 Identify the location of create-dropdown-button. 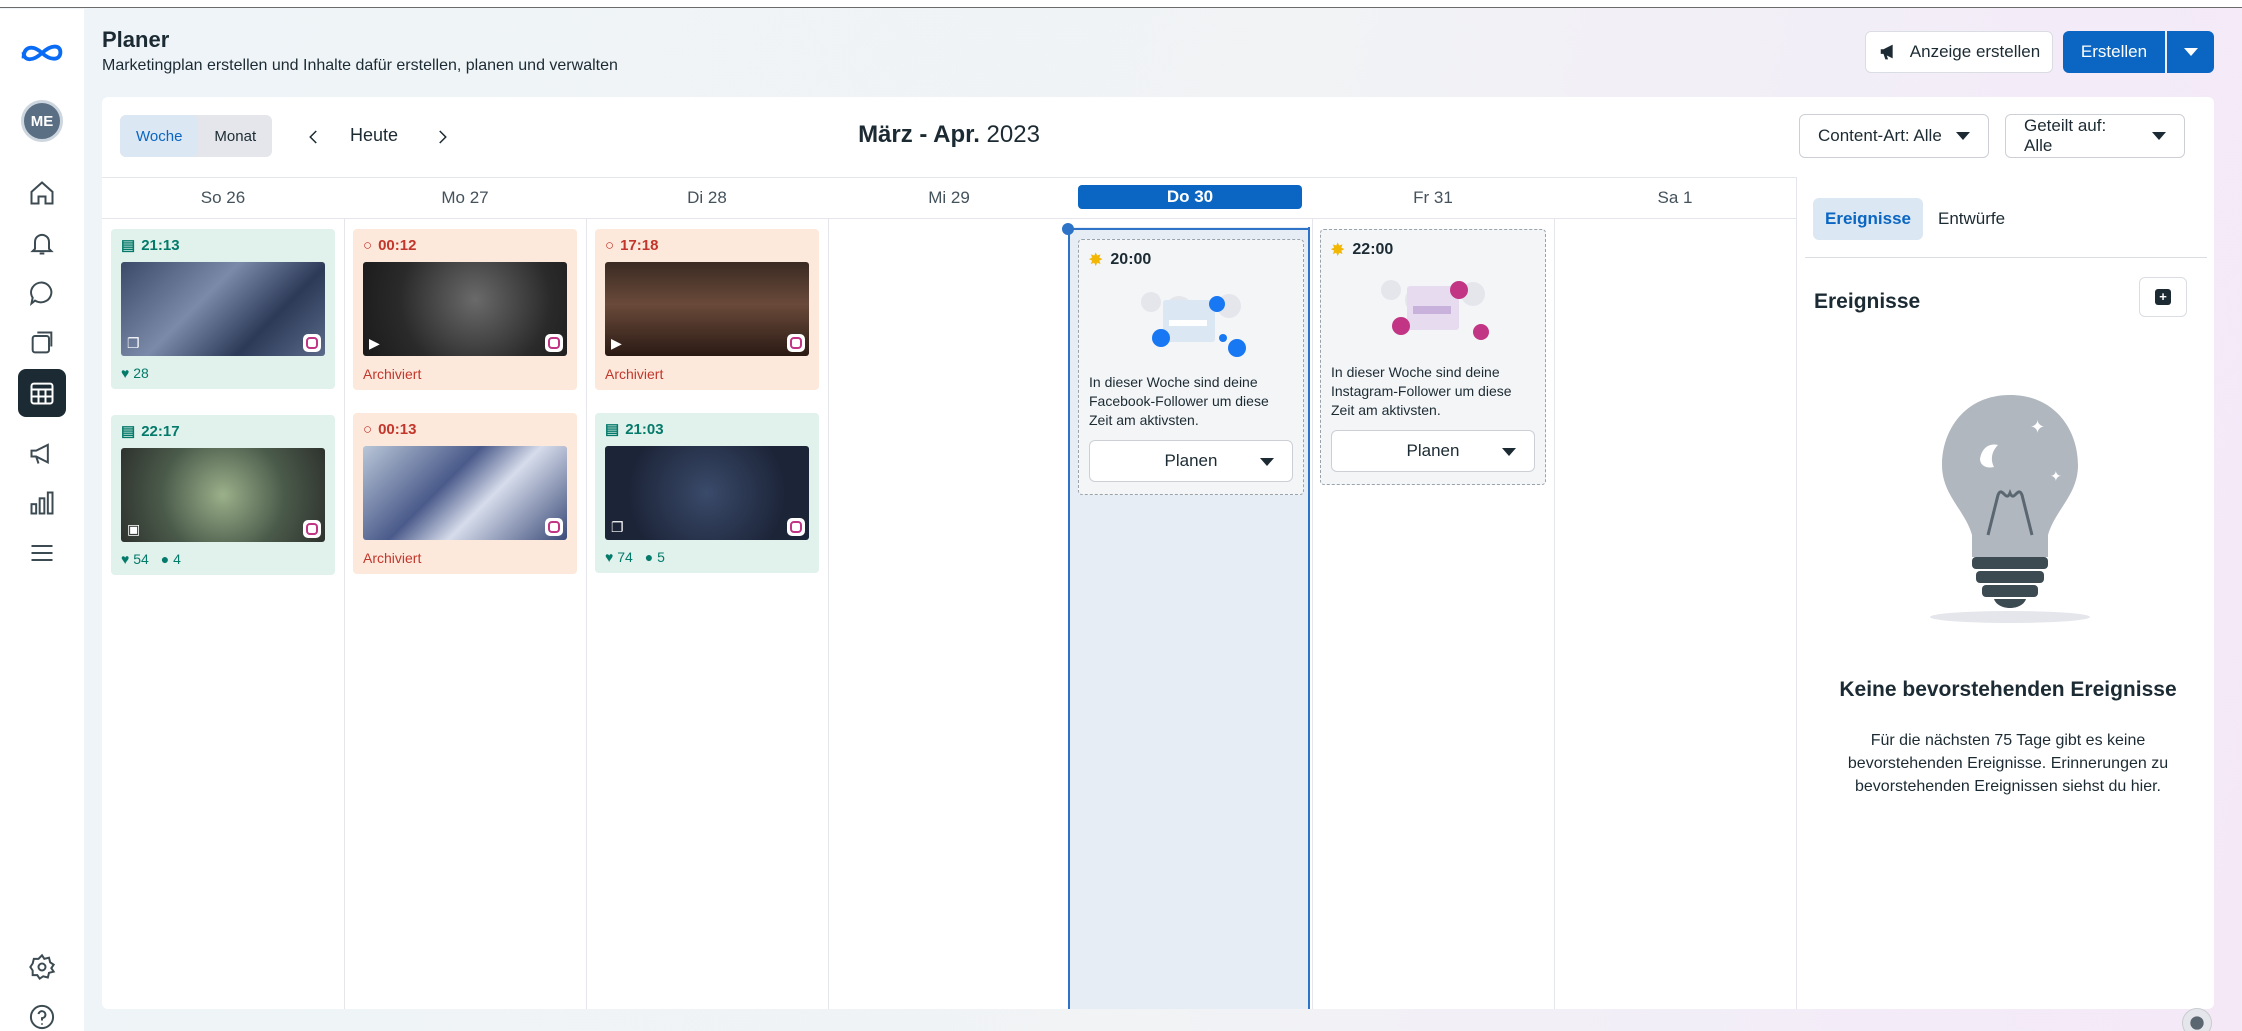
(2190, 52).